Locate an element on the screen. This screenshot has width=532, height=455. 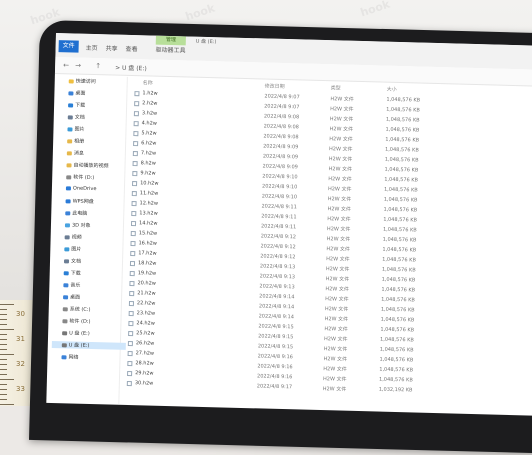
file-name: 28.h2w is located at coordinates (144, 363).